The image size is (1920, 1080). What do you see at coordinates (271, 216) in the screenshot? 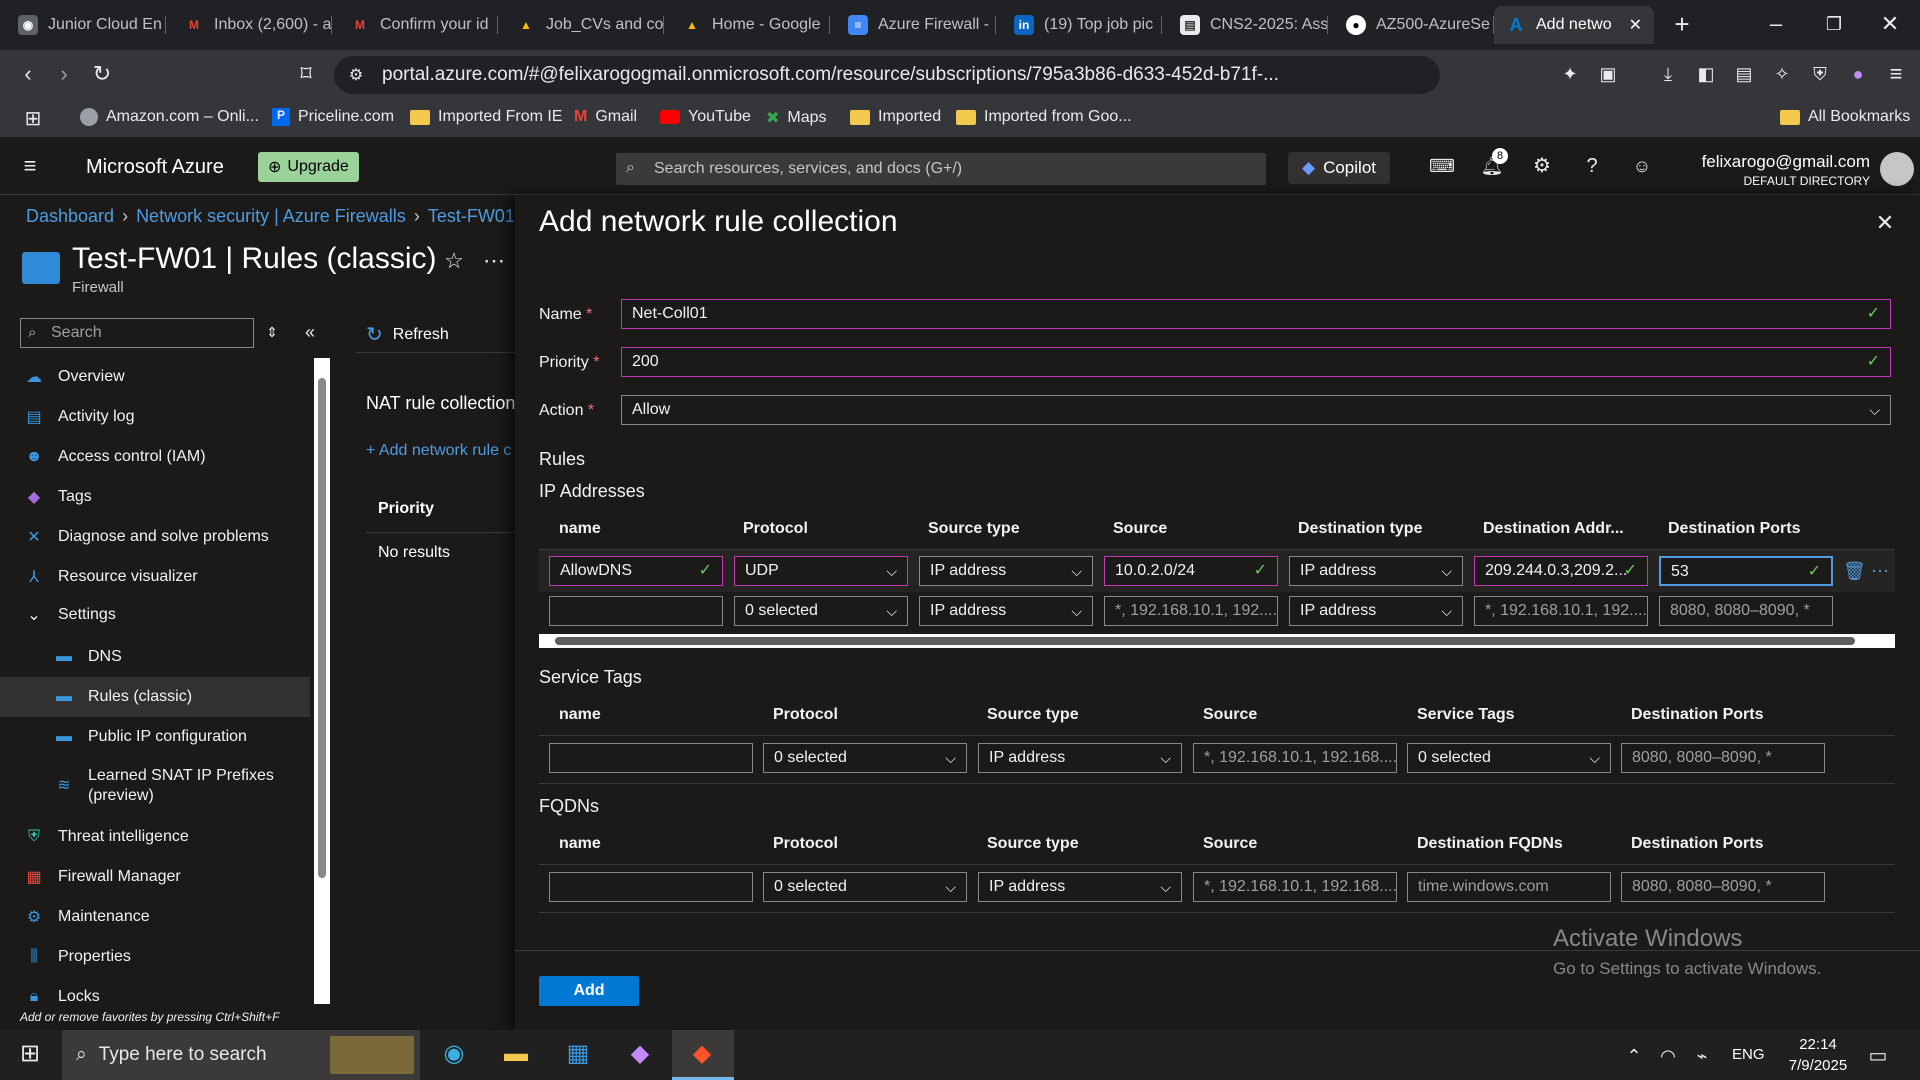
I see `breadcrumb-network-security: Network security | Azure Firewalls` at bounding box center [271, 216].